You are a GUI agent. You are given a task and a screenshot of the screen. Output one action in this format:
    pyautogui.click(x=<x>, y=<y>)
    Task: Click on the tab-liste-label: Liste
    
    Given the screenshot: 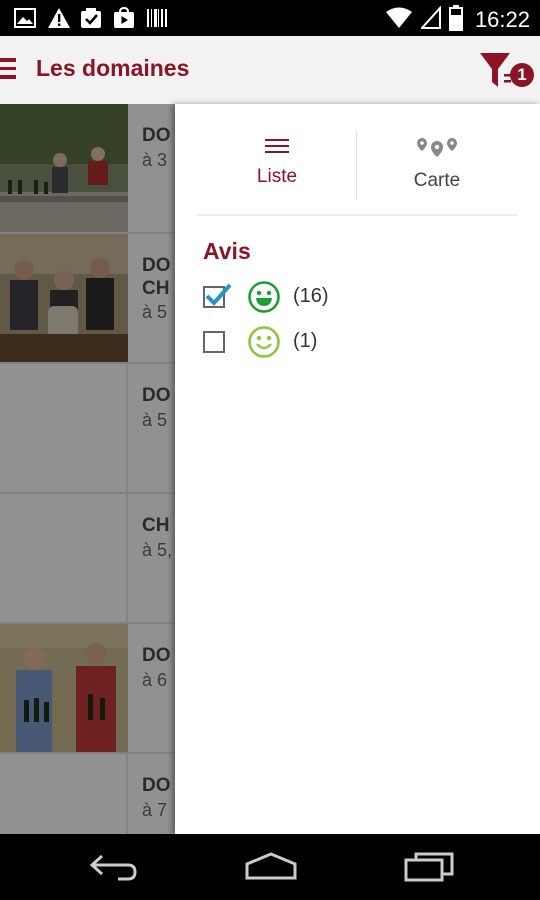 What is the action you would take?
    pyautogui.click(x=277, y=176)
    